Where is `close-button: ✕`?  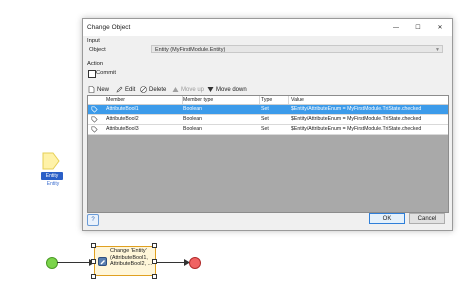
close-button: ✕ is located at coordinates (440, 27).